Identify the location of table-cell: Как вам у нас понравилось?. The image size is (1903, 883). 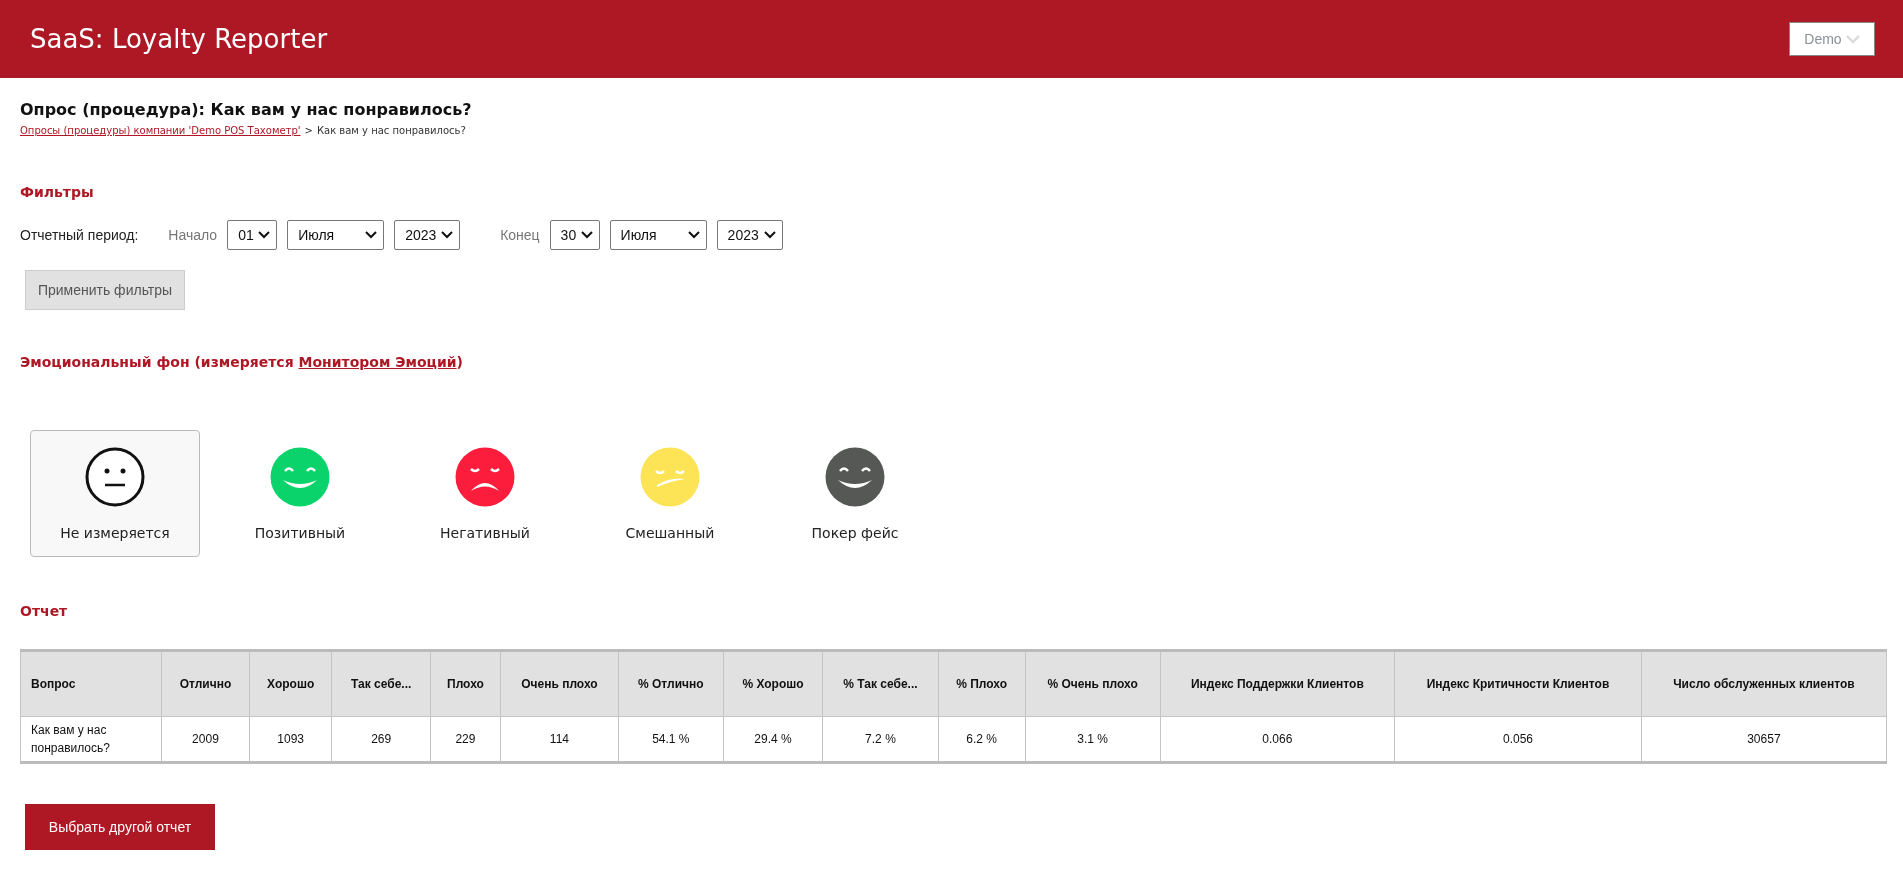
(91, 739).